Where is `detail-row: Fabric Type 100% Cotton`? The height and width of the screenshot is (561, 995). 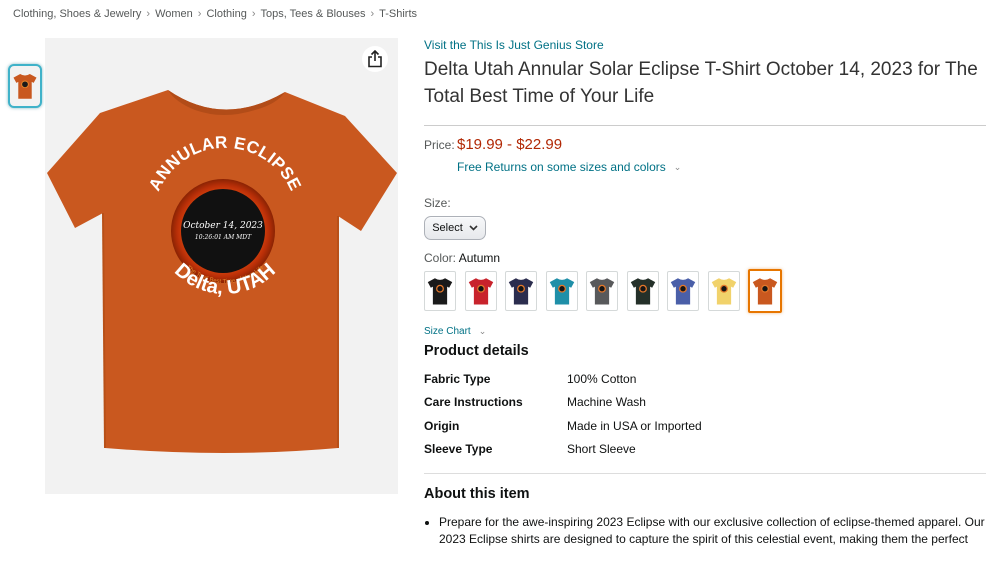
detail-row: Fabric Type 100% Cotton is located at coordinates (705, 383).